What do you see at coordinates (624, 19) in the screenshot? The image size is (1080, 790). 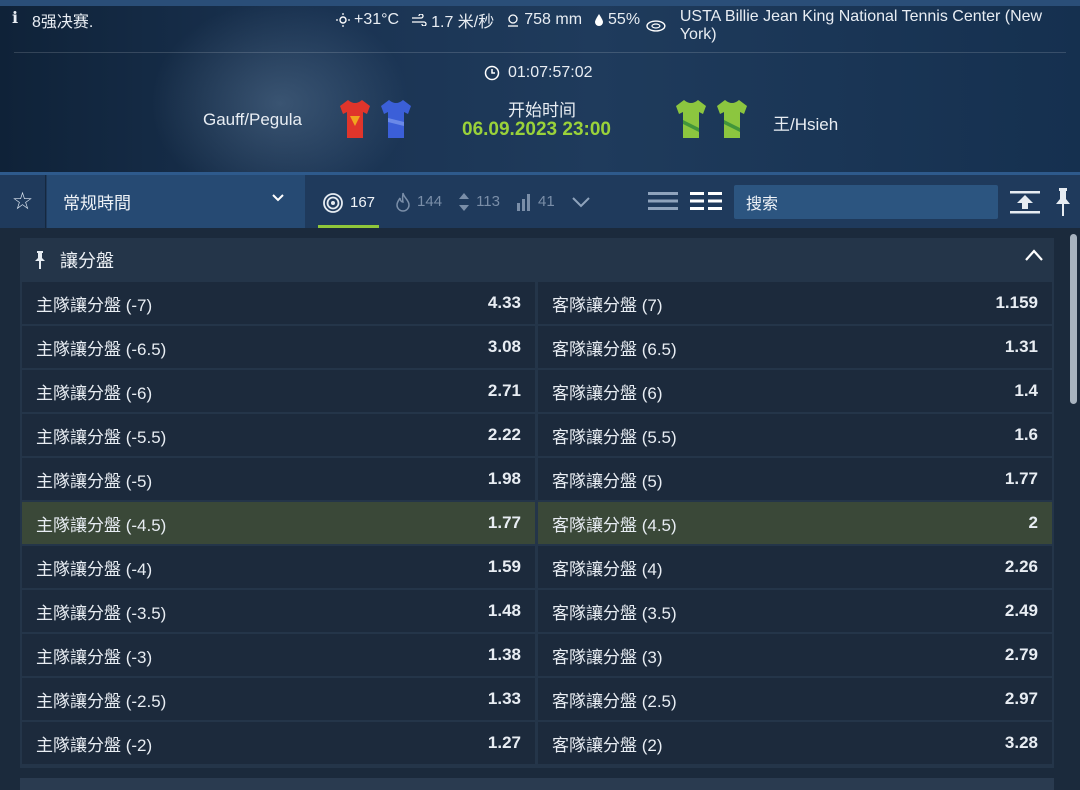 I see `humidity-value: 55%` at bounding box center [624, 19].